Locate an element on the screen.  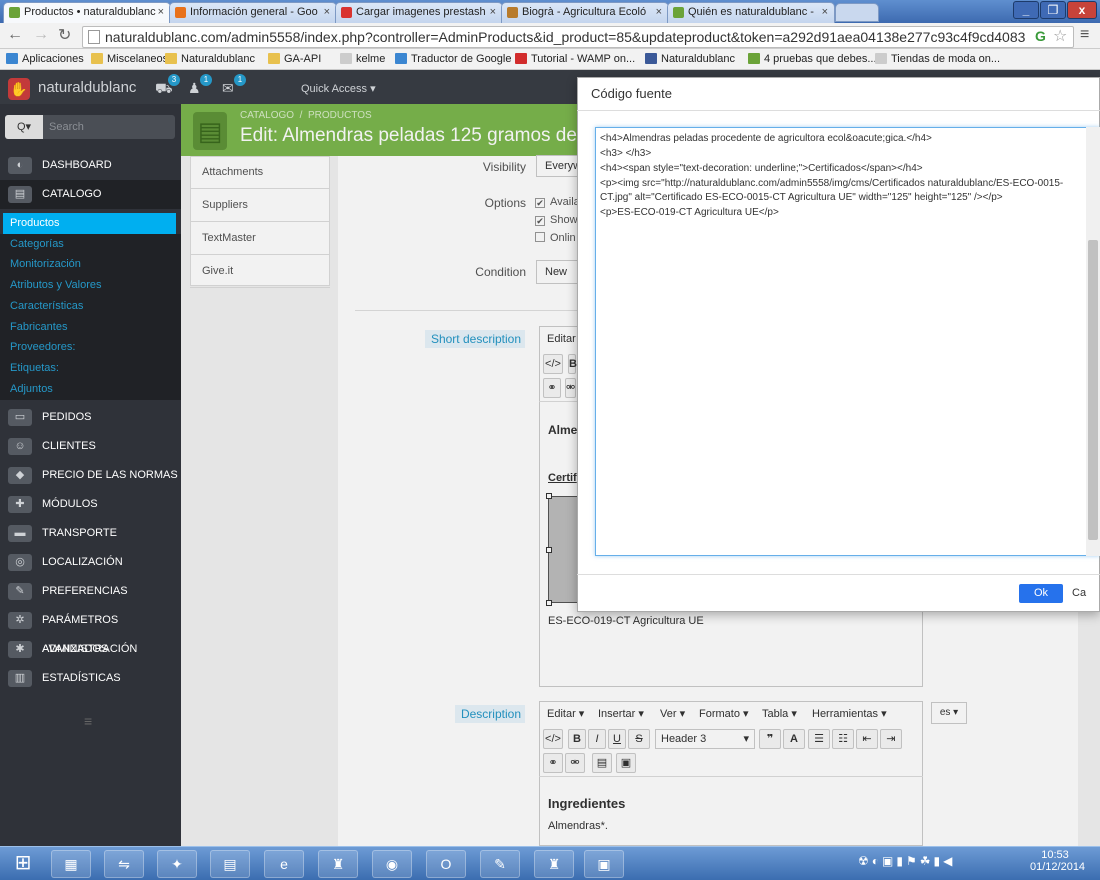
browser-tab: Quién es naturaldublanc - × is located at coordinates (751, 12).